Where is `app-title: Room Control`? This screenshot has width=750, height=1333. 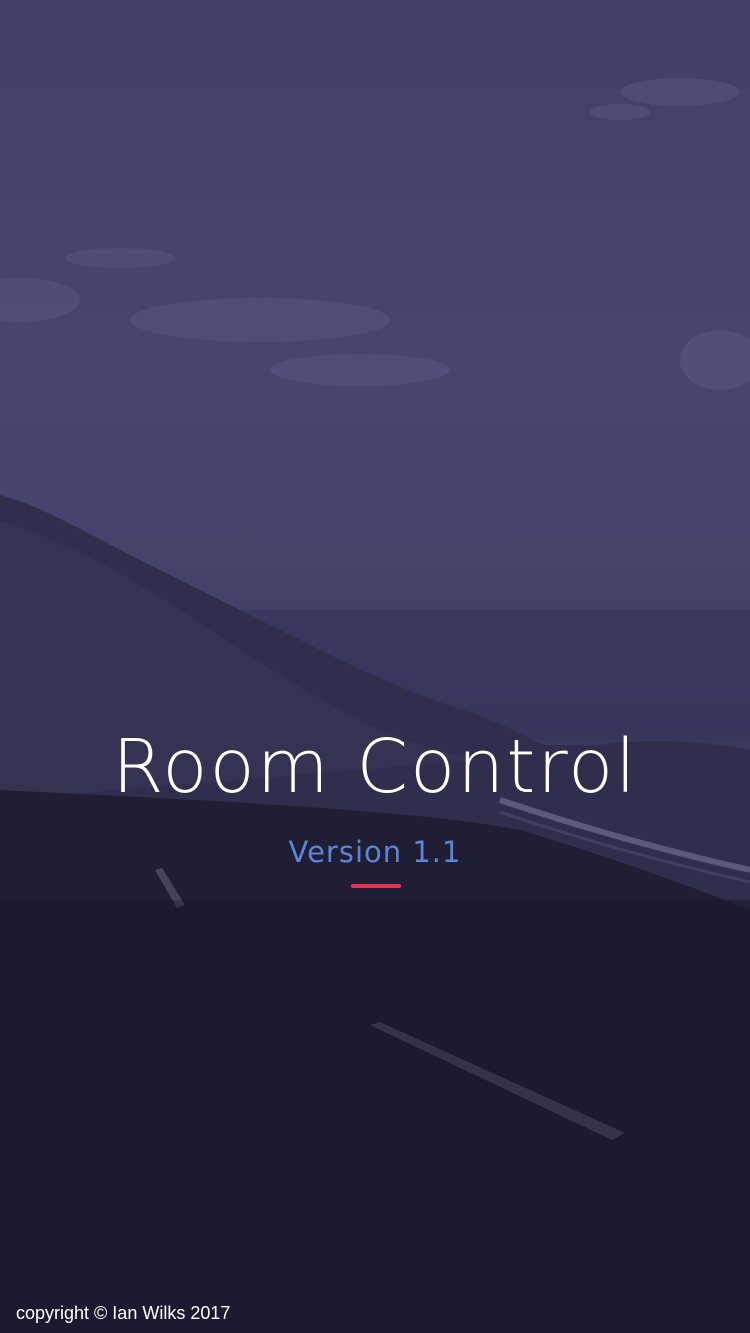 app-title: Room Control is located at coordinates (375, 767).